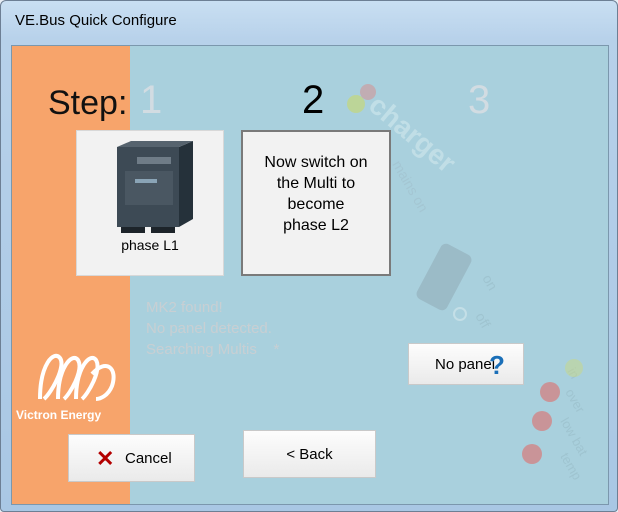 Image resolution: width=618 pixels, height=512 pixels. Describe the element at coordinates (497, 365) in the screenshot. I see `question-icon: ?` at that location.